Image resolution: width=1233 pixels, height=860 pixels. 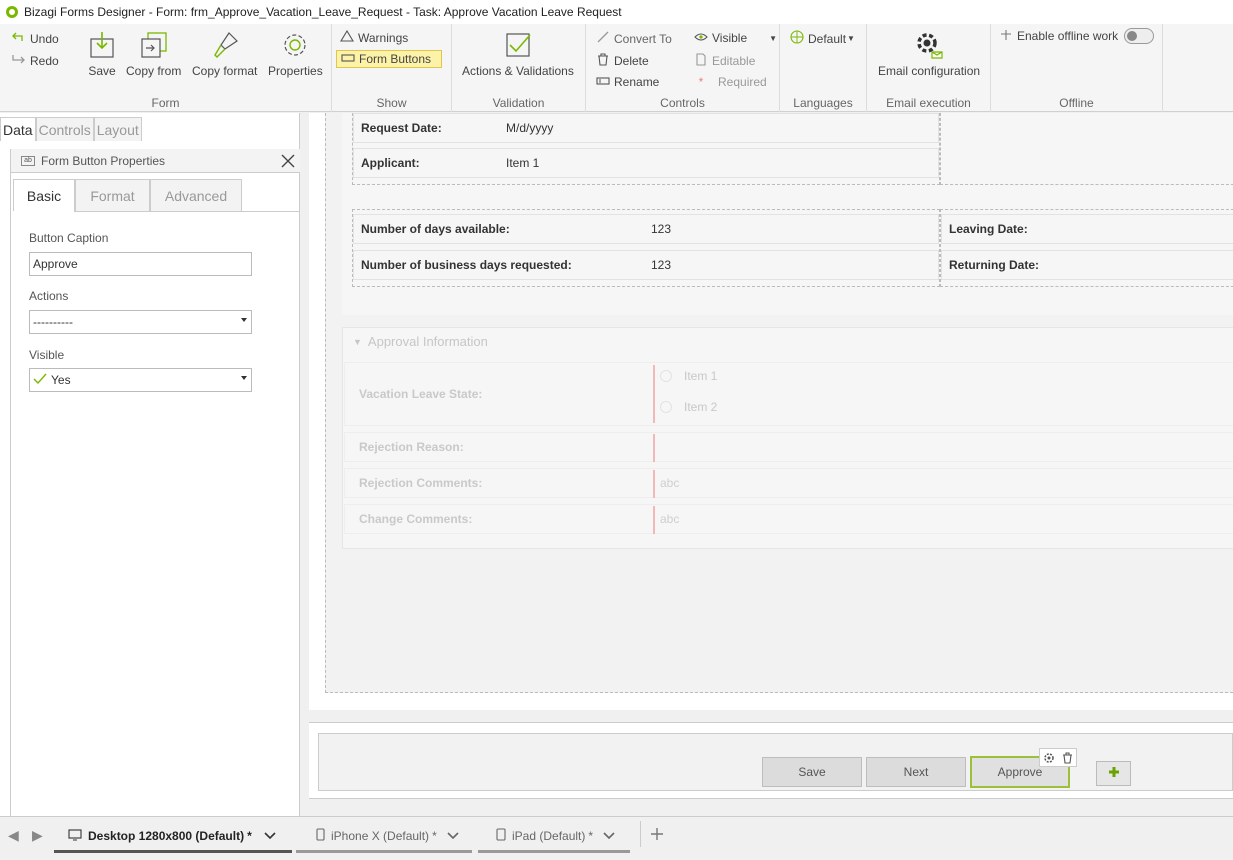 What do you see at coordinates (64, 129) in the screenshot?
I see `tab-controls: Controls` at bounding box center [64, 129].